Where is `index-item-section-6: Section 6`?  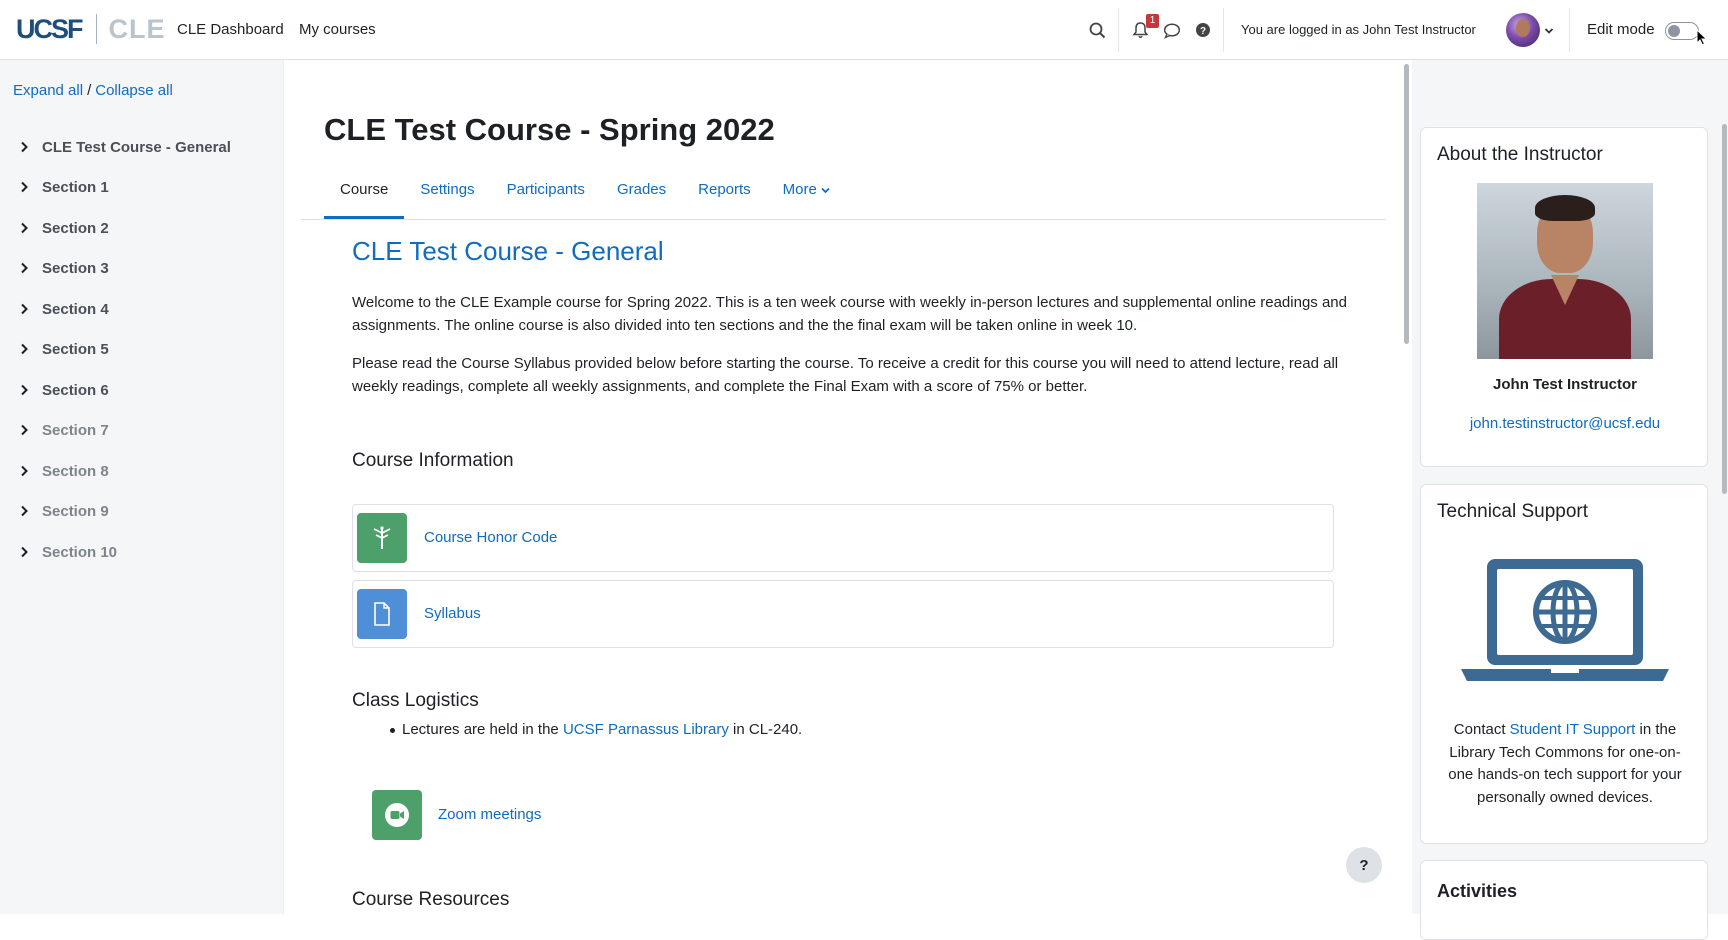
index-item-section-6: Section 6 is located at coordinates (64, 390).